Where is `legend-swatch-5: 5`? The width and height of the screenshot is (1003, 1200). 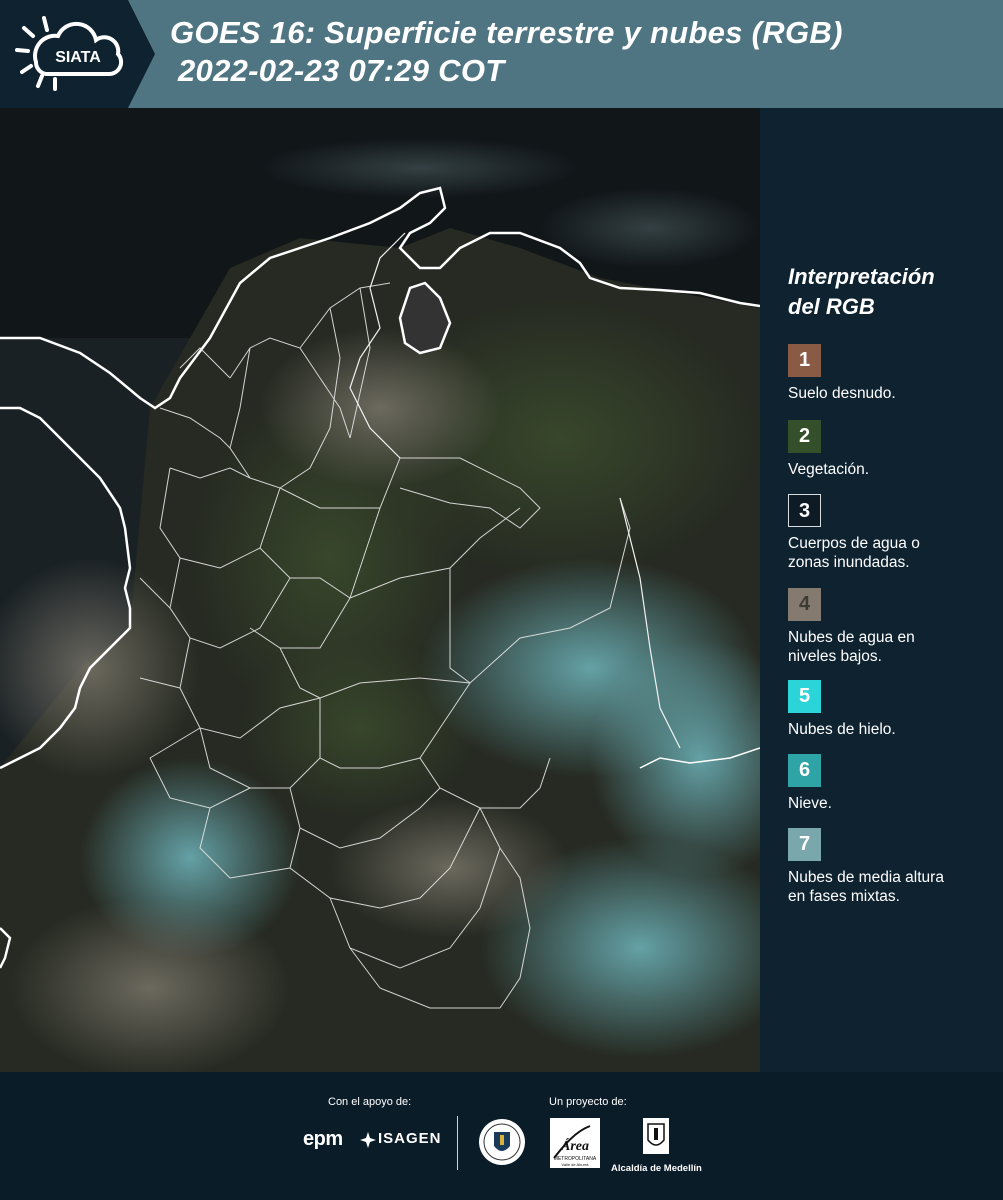
legend-swatch-5: 5 is located at coordinates (804, 696).